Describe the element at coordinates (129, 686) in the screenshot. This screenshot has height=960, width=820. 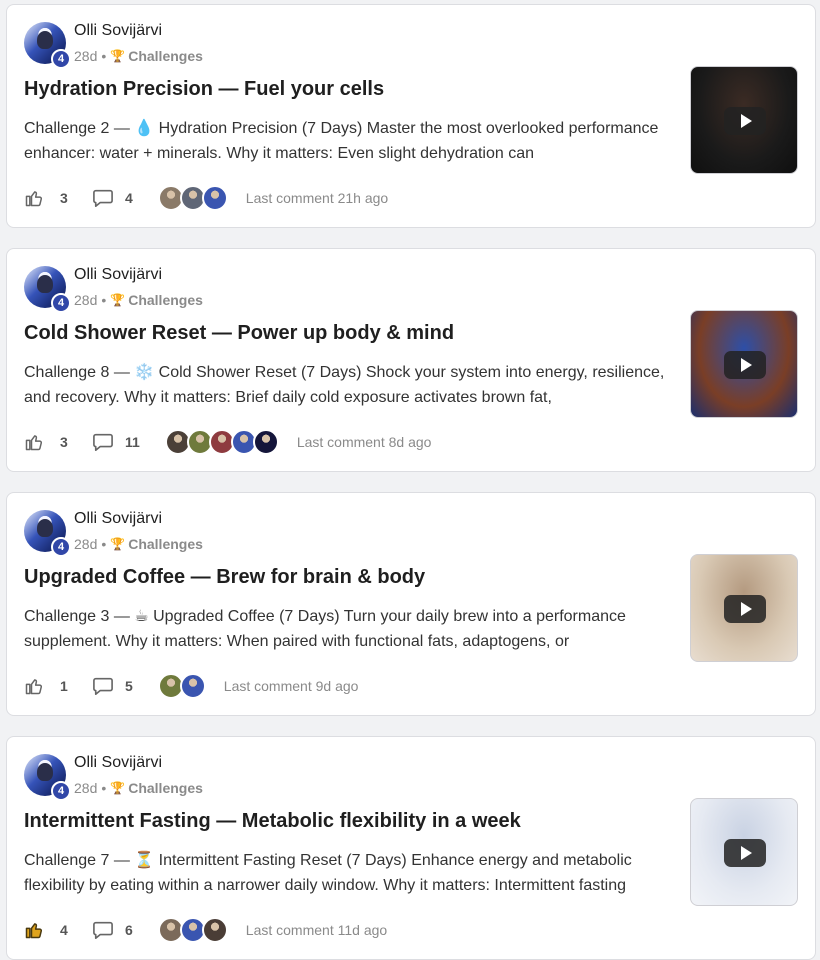
I see `comment-count: 5` at that location.